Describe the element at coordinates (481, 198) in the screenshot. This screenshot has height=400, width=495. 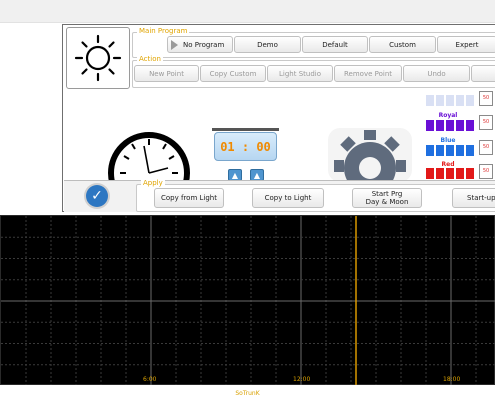
I see `start-up-label: Start-up se` at that location.